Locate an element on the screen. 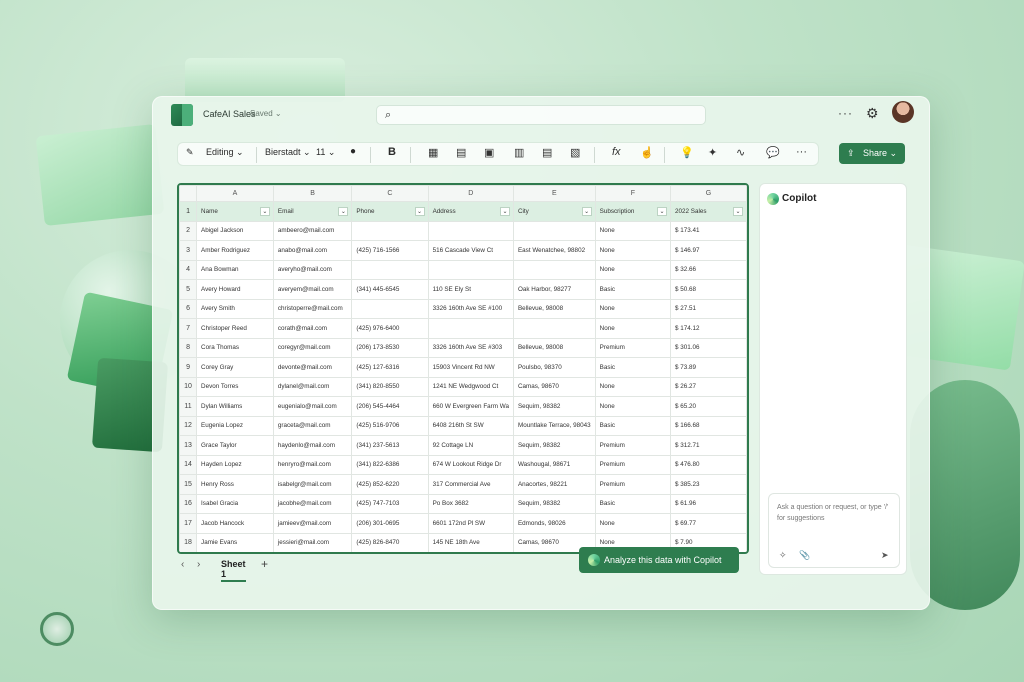 The width and height of the screenshot is (1024, 682). table-cell: corath@mail.com is located at coordinates (312, 328).